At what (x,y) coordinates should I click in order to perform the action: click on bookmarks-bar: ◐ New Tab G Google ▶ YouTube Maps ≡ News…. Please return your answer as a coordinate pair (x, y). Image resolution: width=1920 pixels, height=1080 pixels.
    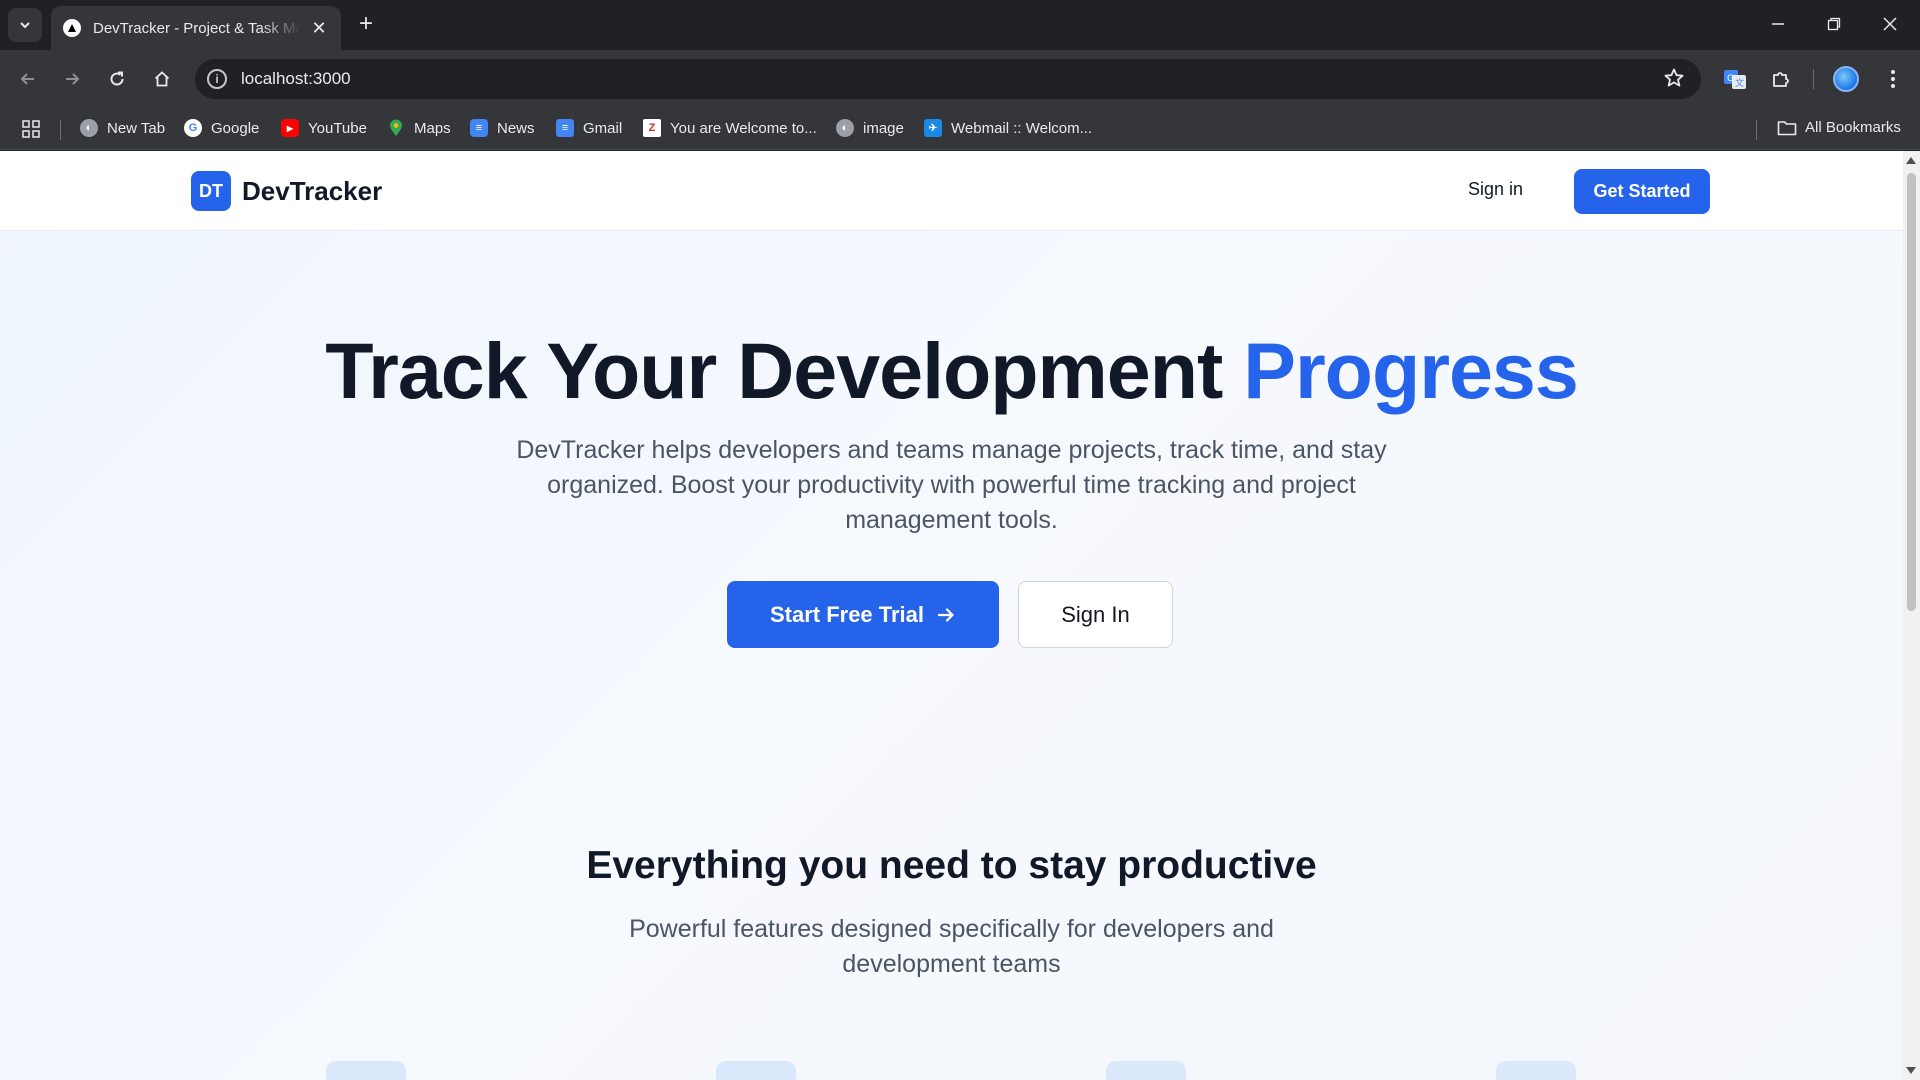
    Looking at the image, I should click on (960, 129).